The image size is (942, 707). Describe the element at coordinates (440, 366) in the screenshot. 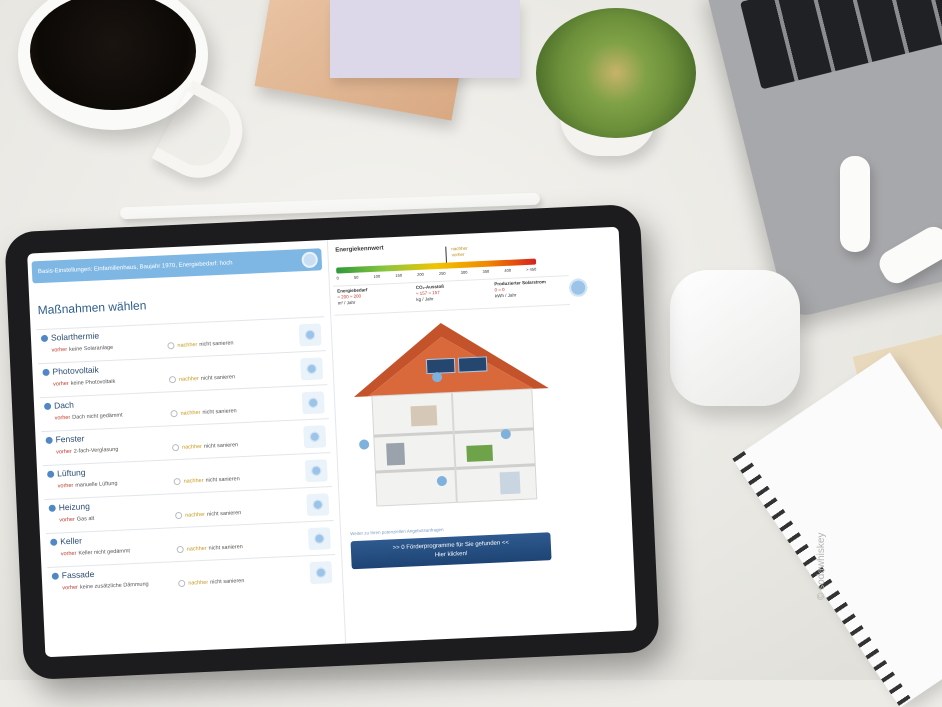

I see `solar-panel-icon` at that location.